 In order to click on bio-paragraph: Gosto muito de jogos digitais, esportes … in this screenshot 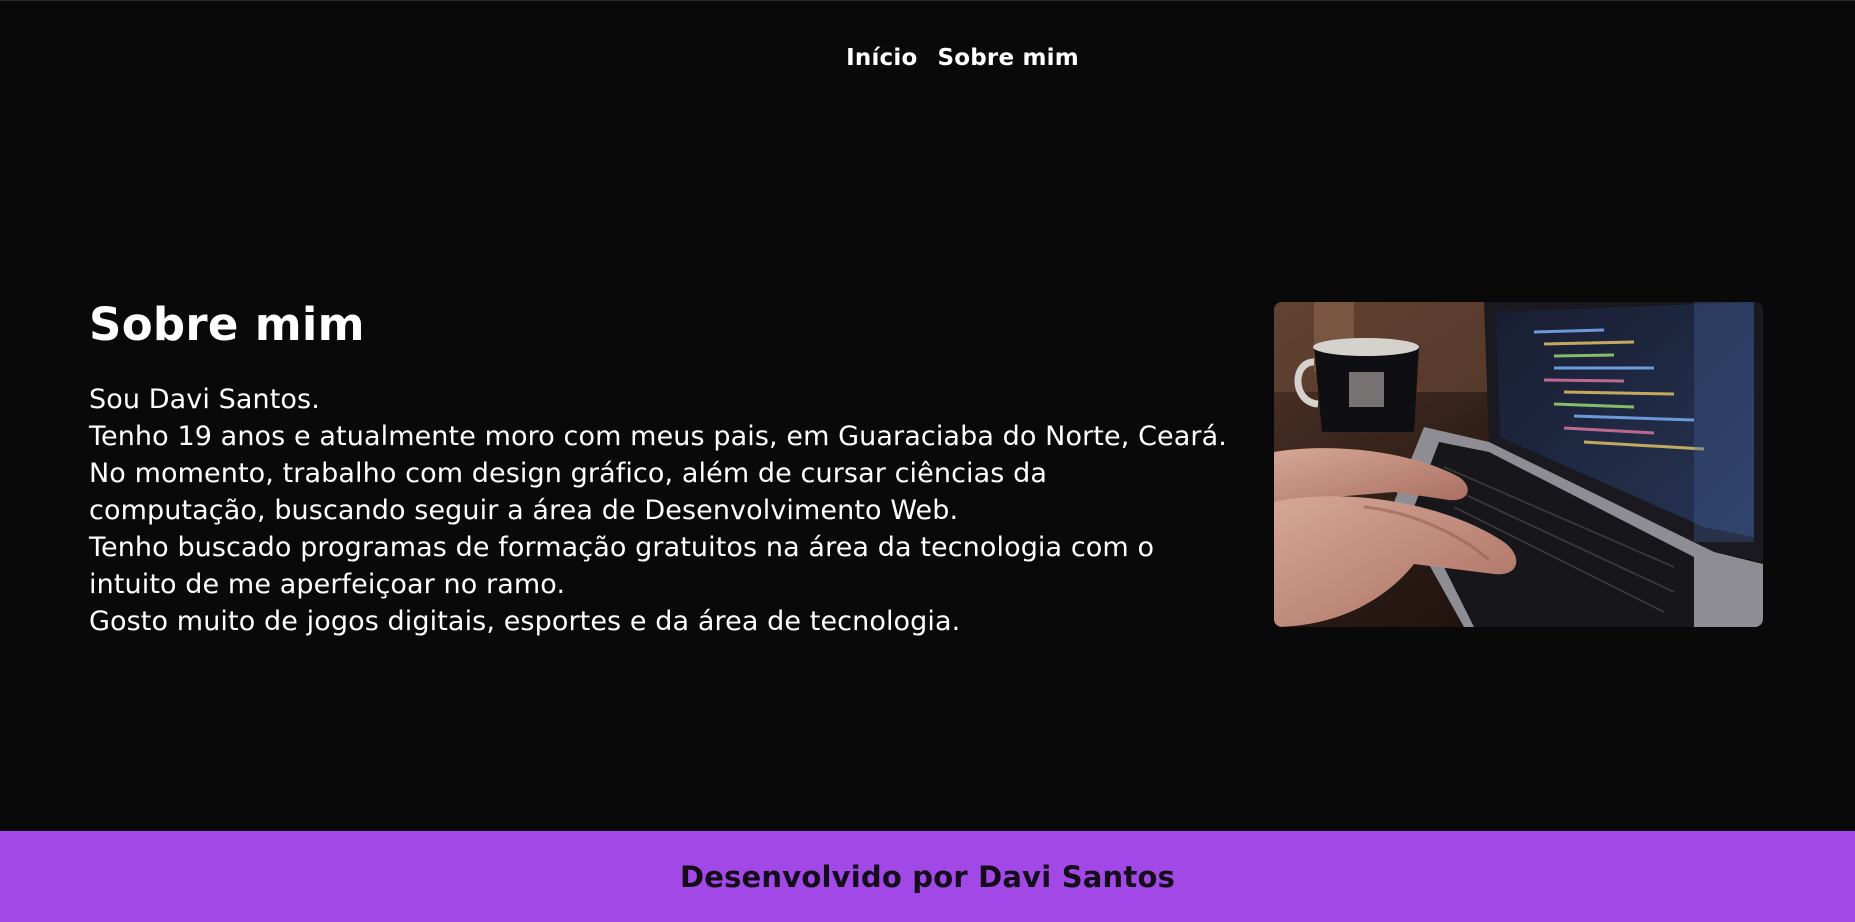, I will do `click(525, 621)`.